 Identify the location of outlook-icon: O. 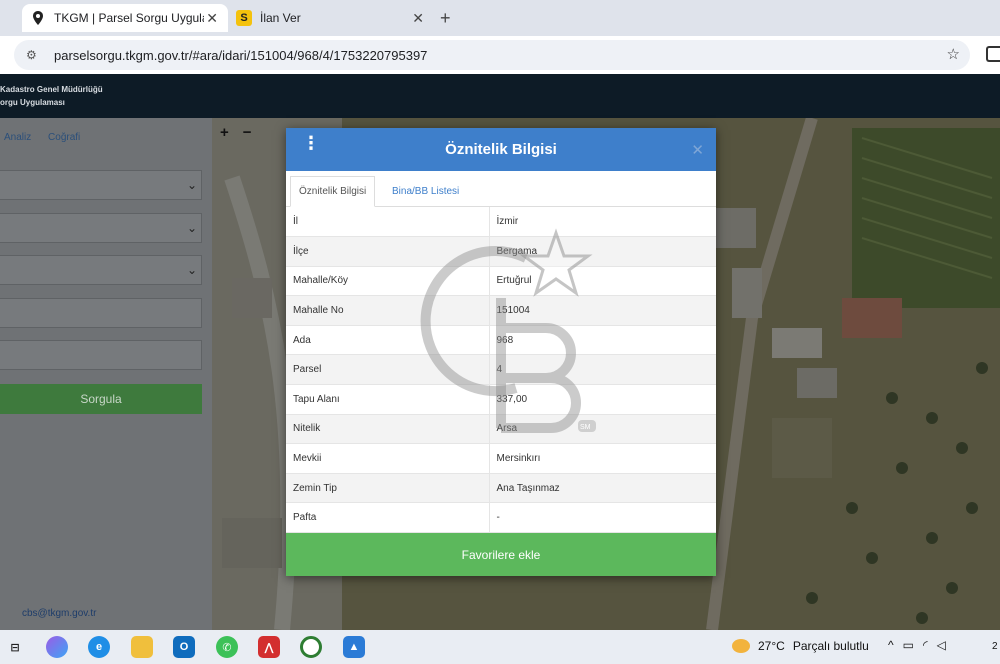
(184, 647).